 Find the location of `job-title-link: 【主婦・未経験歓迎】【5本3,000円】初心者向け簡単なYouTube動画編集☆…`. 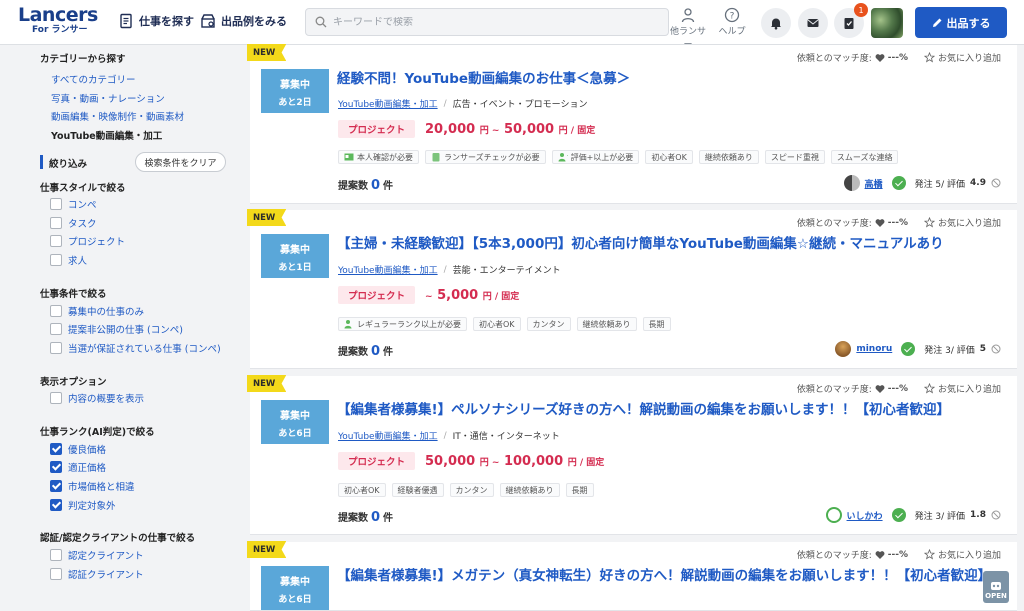

job-title-link: 【主婦・未経験歓迎】【5本3,000円】初心者向け簡単なYouTube動画編集☆… is located at coordinates (667, 244).